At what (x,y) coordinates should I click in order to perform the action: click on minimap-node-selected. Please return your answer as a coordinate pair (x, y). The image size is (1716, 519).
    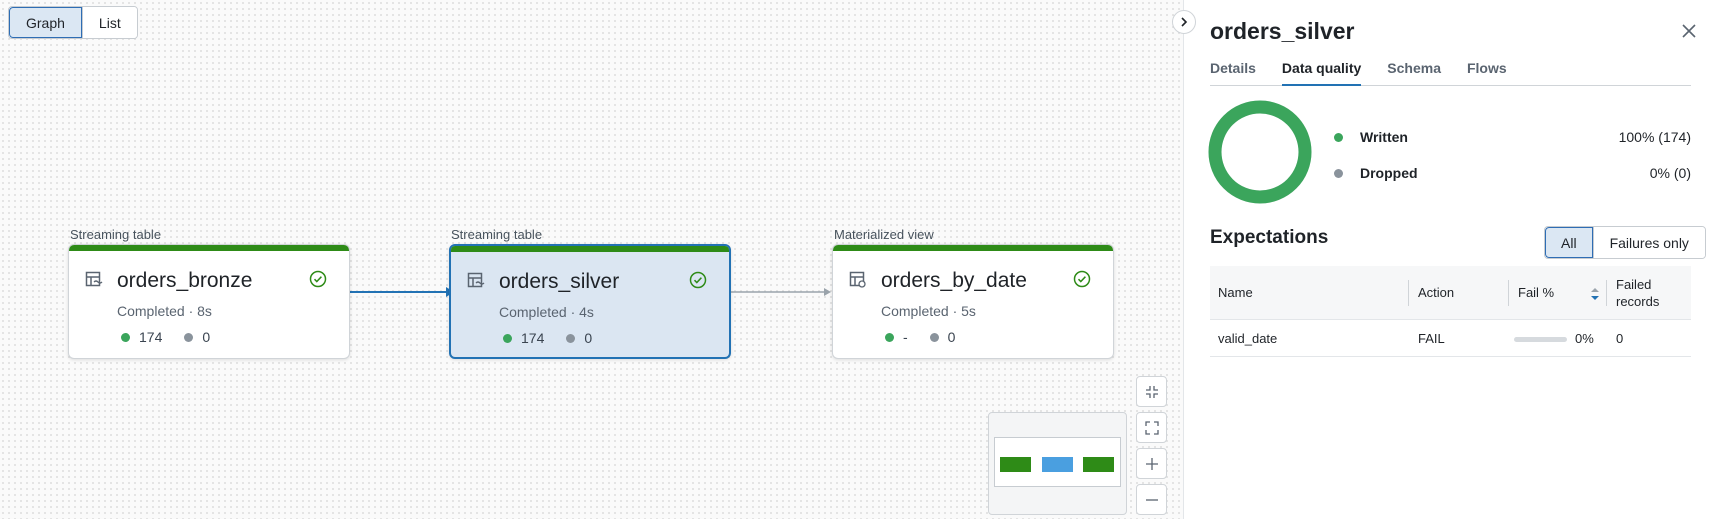
    Looking at the image, I should click on (1057, 464).